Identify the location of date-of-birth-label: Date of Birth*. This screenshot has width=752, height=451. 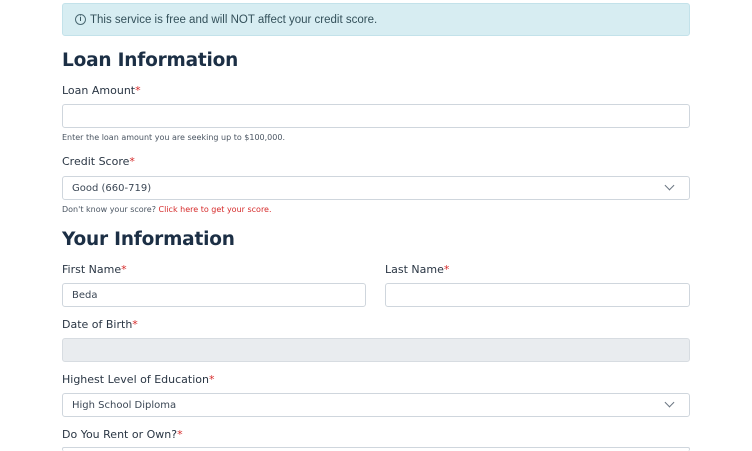
(100, 324).